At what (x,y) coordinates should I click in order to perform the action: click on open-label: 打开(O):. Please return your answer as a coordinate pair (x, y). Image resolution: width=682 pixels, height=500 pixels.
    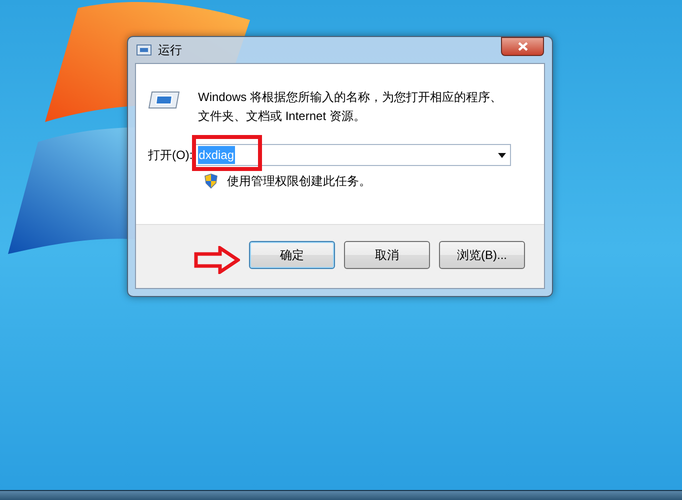
    Looking at the image, I should click on (170, 155).